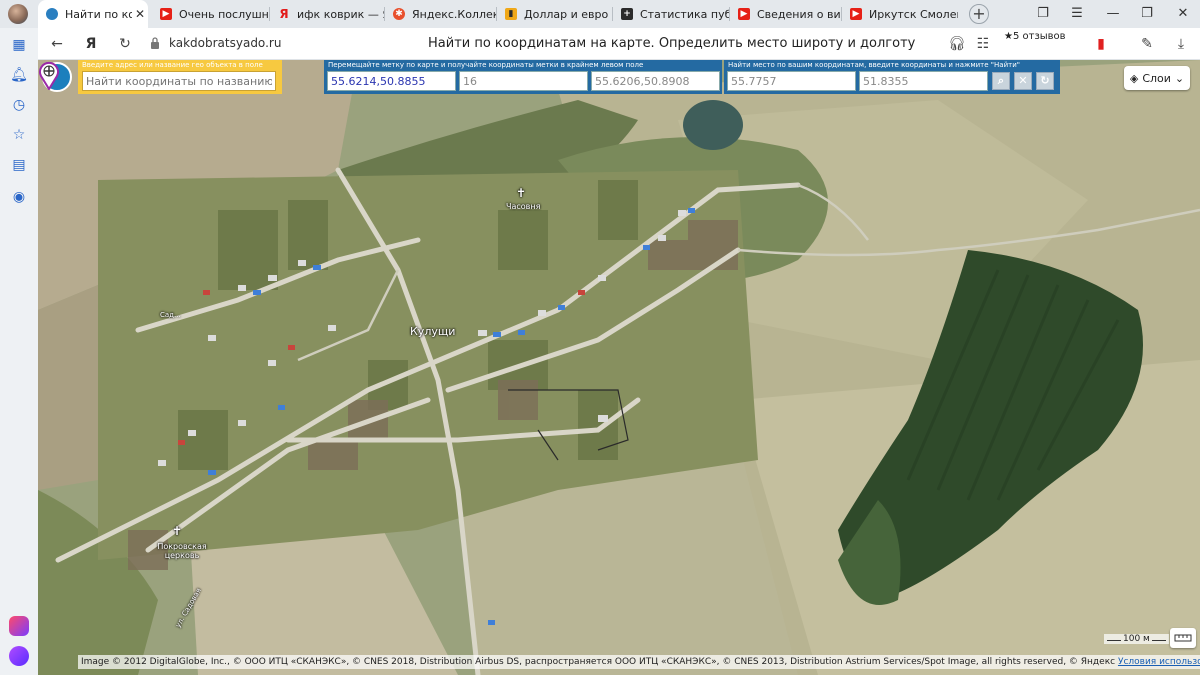 This screenshot has height=675, width=1200. What do you see at coordinates (19, 351) in the screenshot?
I see `browser-sidebar: ▦ 🔔︎ ◷ ☆ ▤ ◉` at bounding box center [19, 351].